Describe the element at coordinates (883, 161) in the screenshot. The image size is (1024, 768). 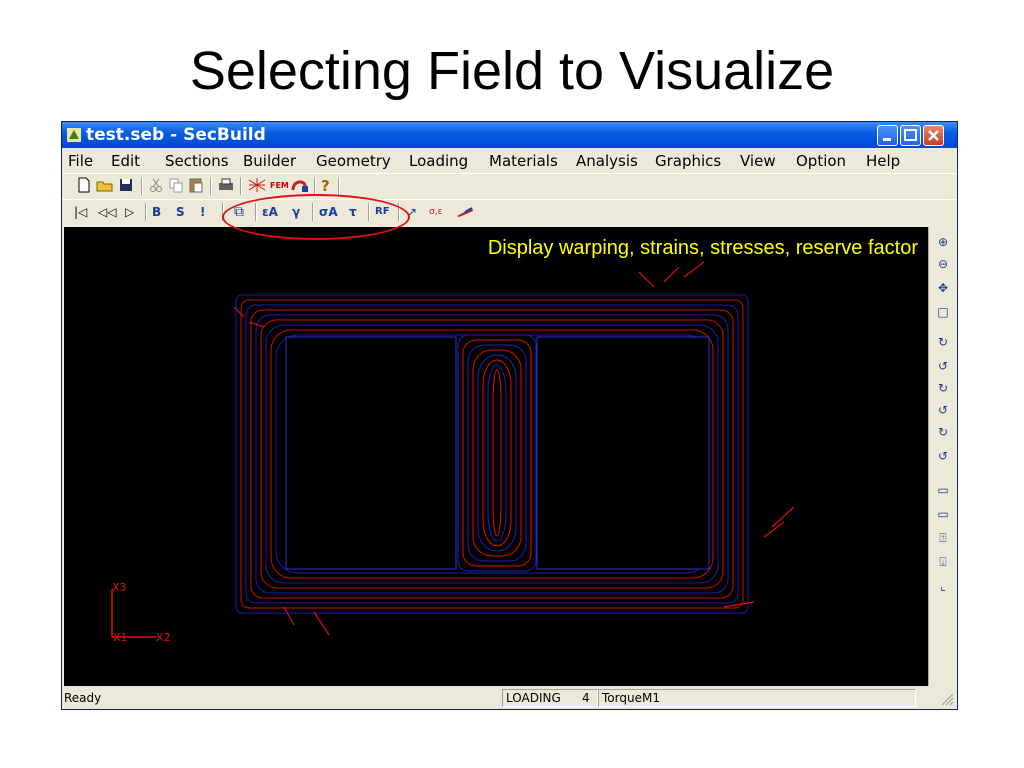
I see `menu-help: Help` at that location.